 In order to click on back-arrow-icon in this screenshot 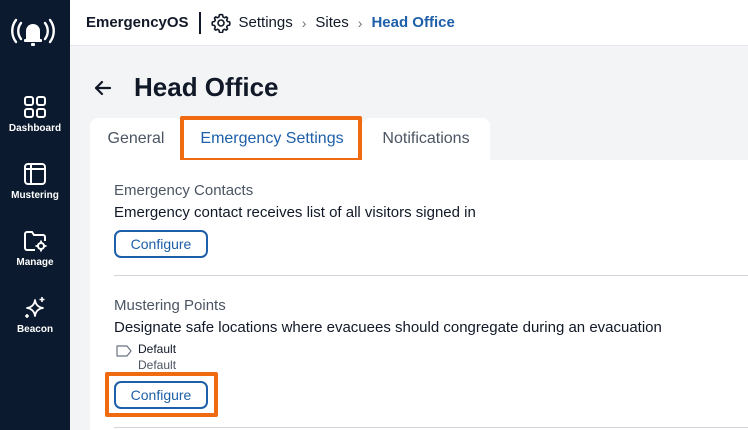, I will do `click(103, 88)`.